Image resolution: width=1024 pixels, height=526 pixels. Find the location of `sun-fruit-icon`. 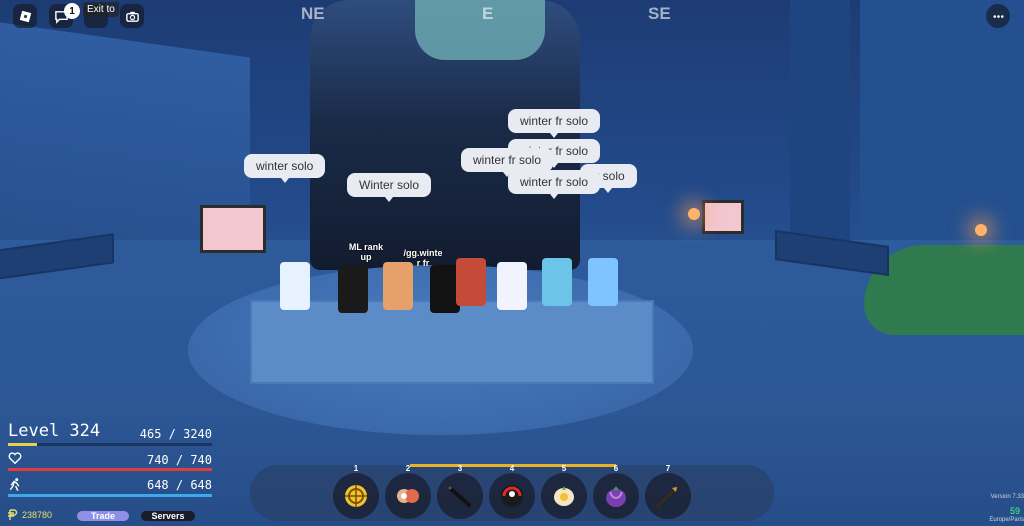

sun-fruit-icon is located at coordinates (564, 496).